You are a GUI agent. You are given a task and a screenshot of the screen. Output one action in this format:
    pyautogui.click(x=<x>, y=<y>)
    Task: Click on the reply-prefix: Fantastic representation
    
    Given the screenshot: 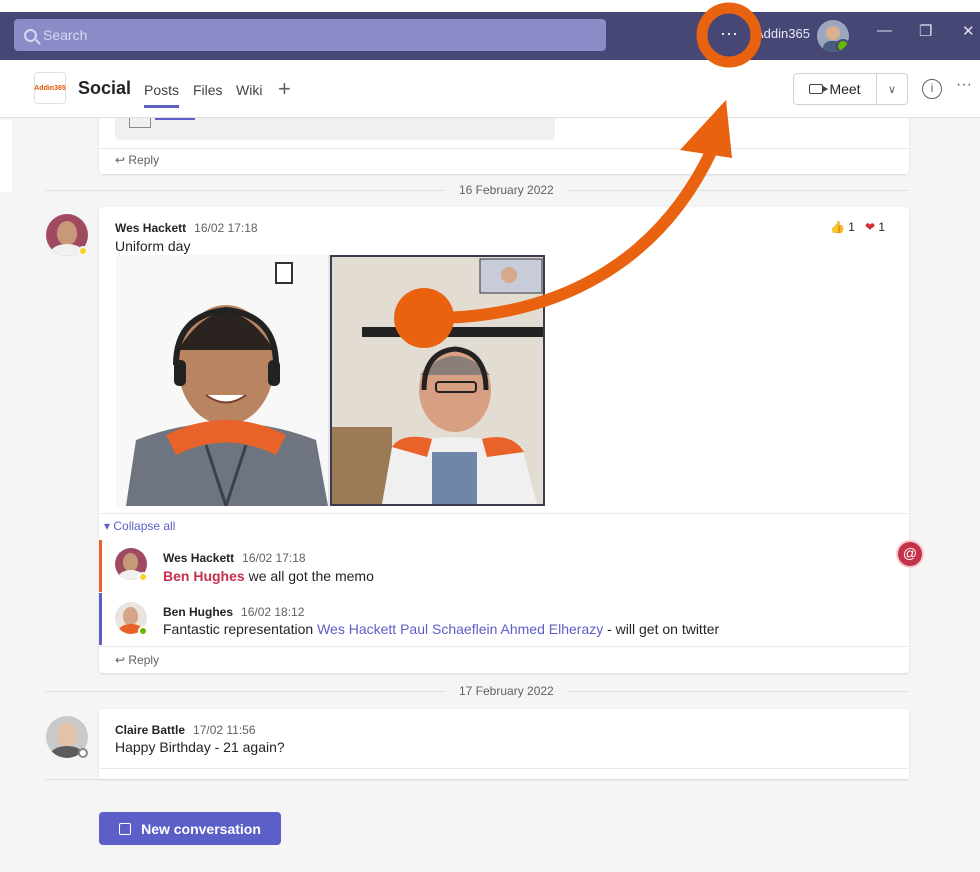 What is the action you would take?
    pyautogui.click(x=240, y=629)
    